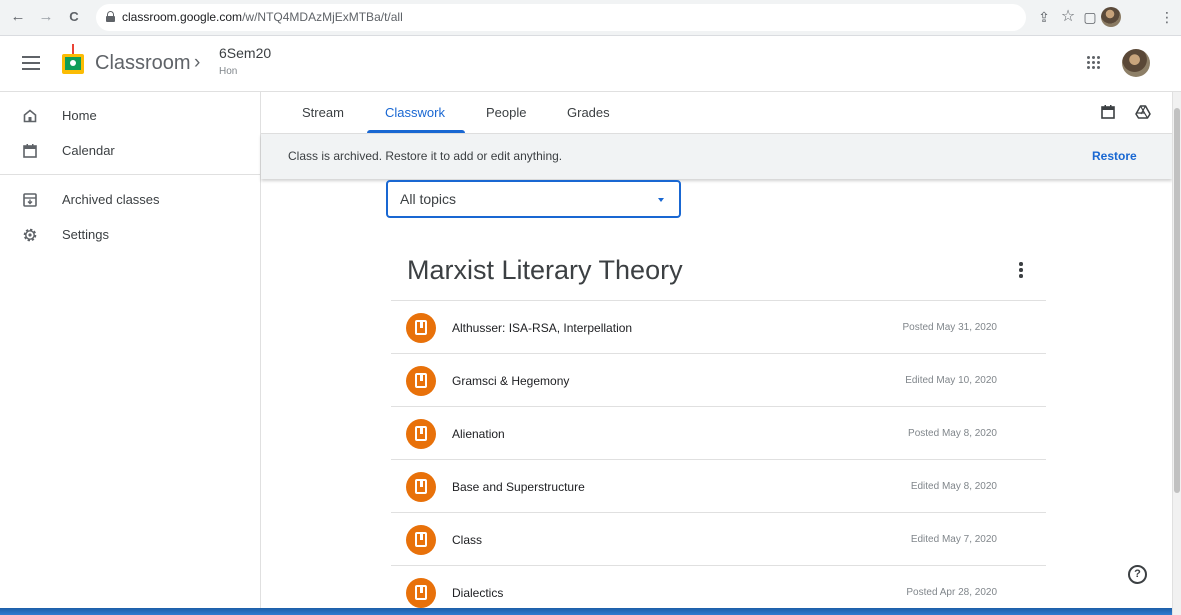 This screenshot has height=615, width=1181. I want to click on sidebar-item-archived-classes: Archived classes, so click(130, 200).